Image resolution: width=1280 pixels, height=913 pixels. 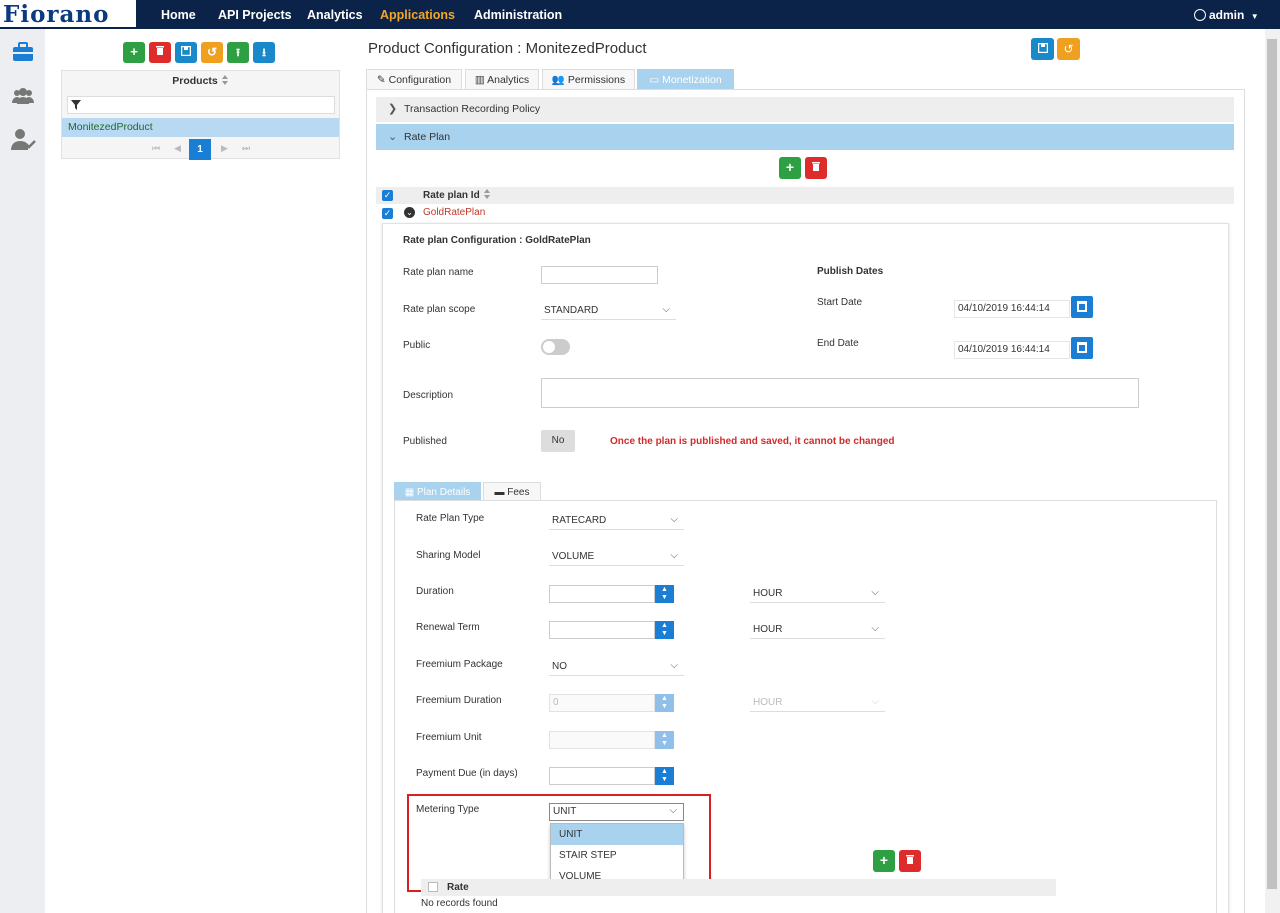 I want to click on publish-dates-heading: Publish Dates, so click(x=850, y=271).